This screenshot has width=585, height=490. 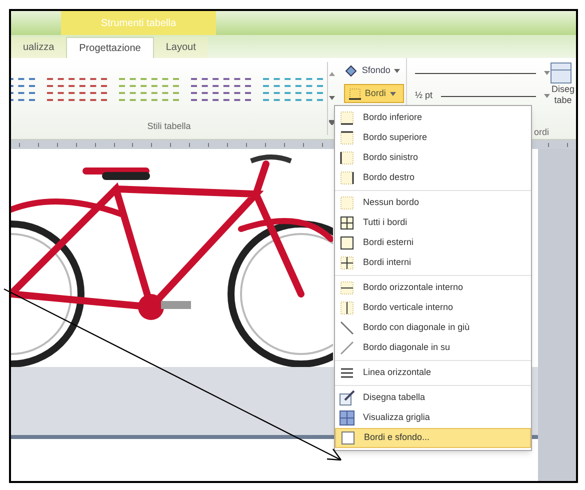 I want to click on diagonal-down-icon, so click(x=347, y=328).